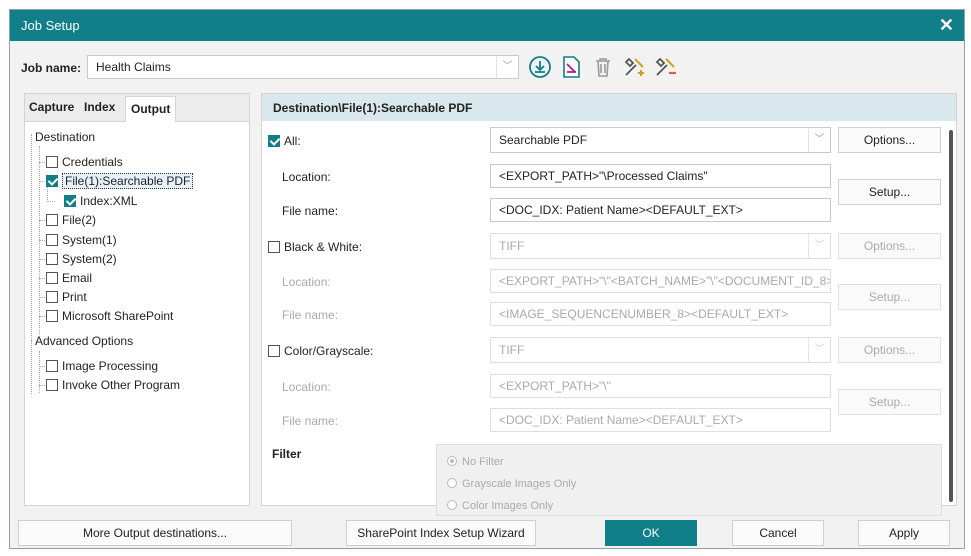 The height and width of the screenshot is (556, 971). I want to click on window-title: Job Setup, so click(50, 25).